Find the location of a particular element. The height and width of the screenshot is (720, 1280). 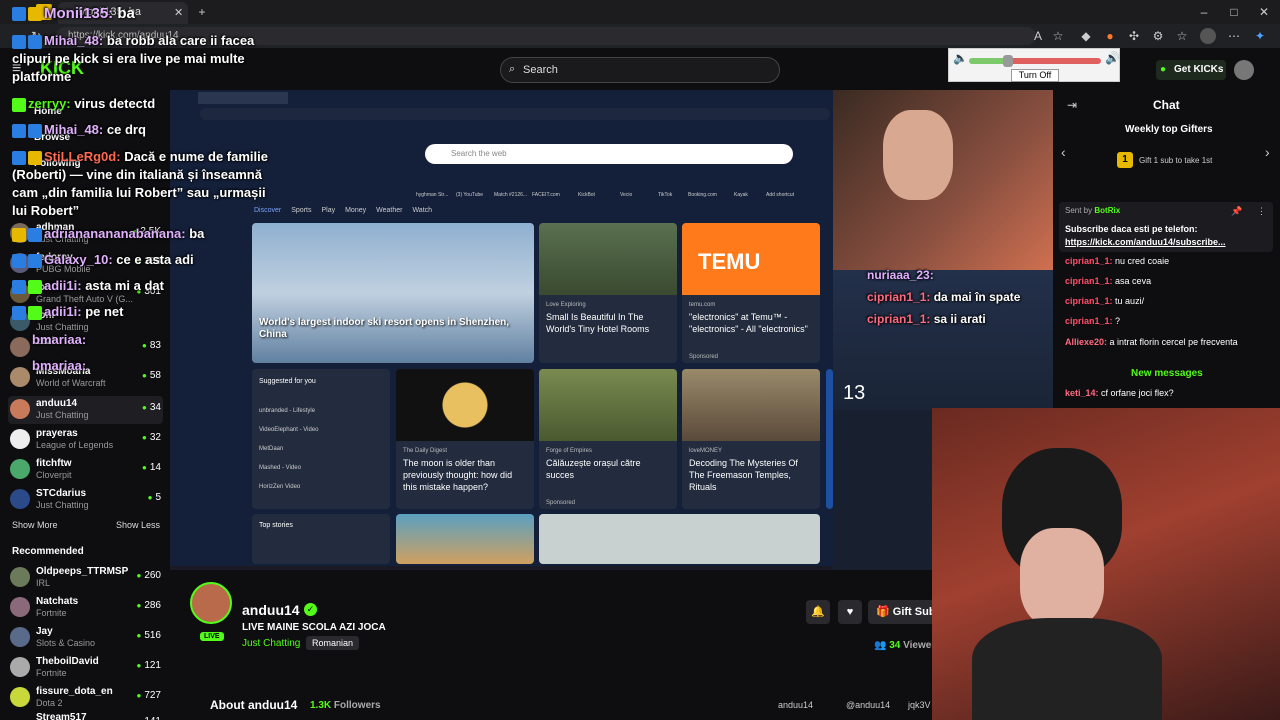

sidebar-item-following: fitchftwCloverpit14 is located at coordinates (85, 470).